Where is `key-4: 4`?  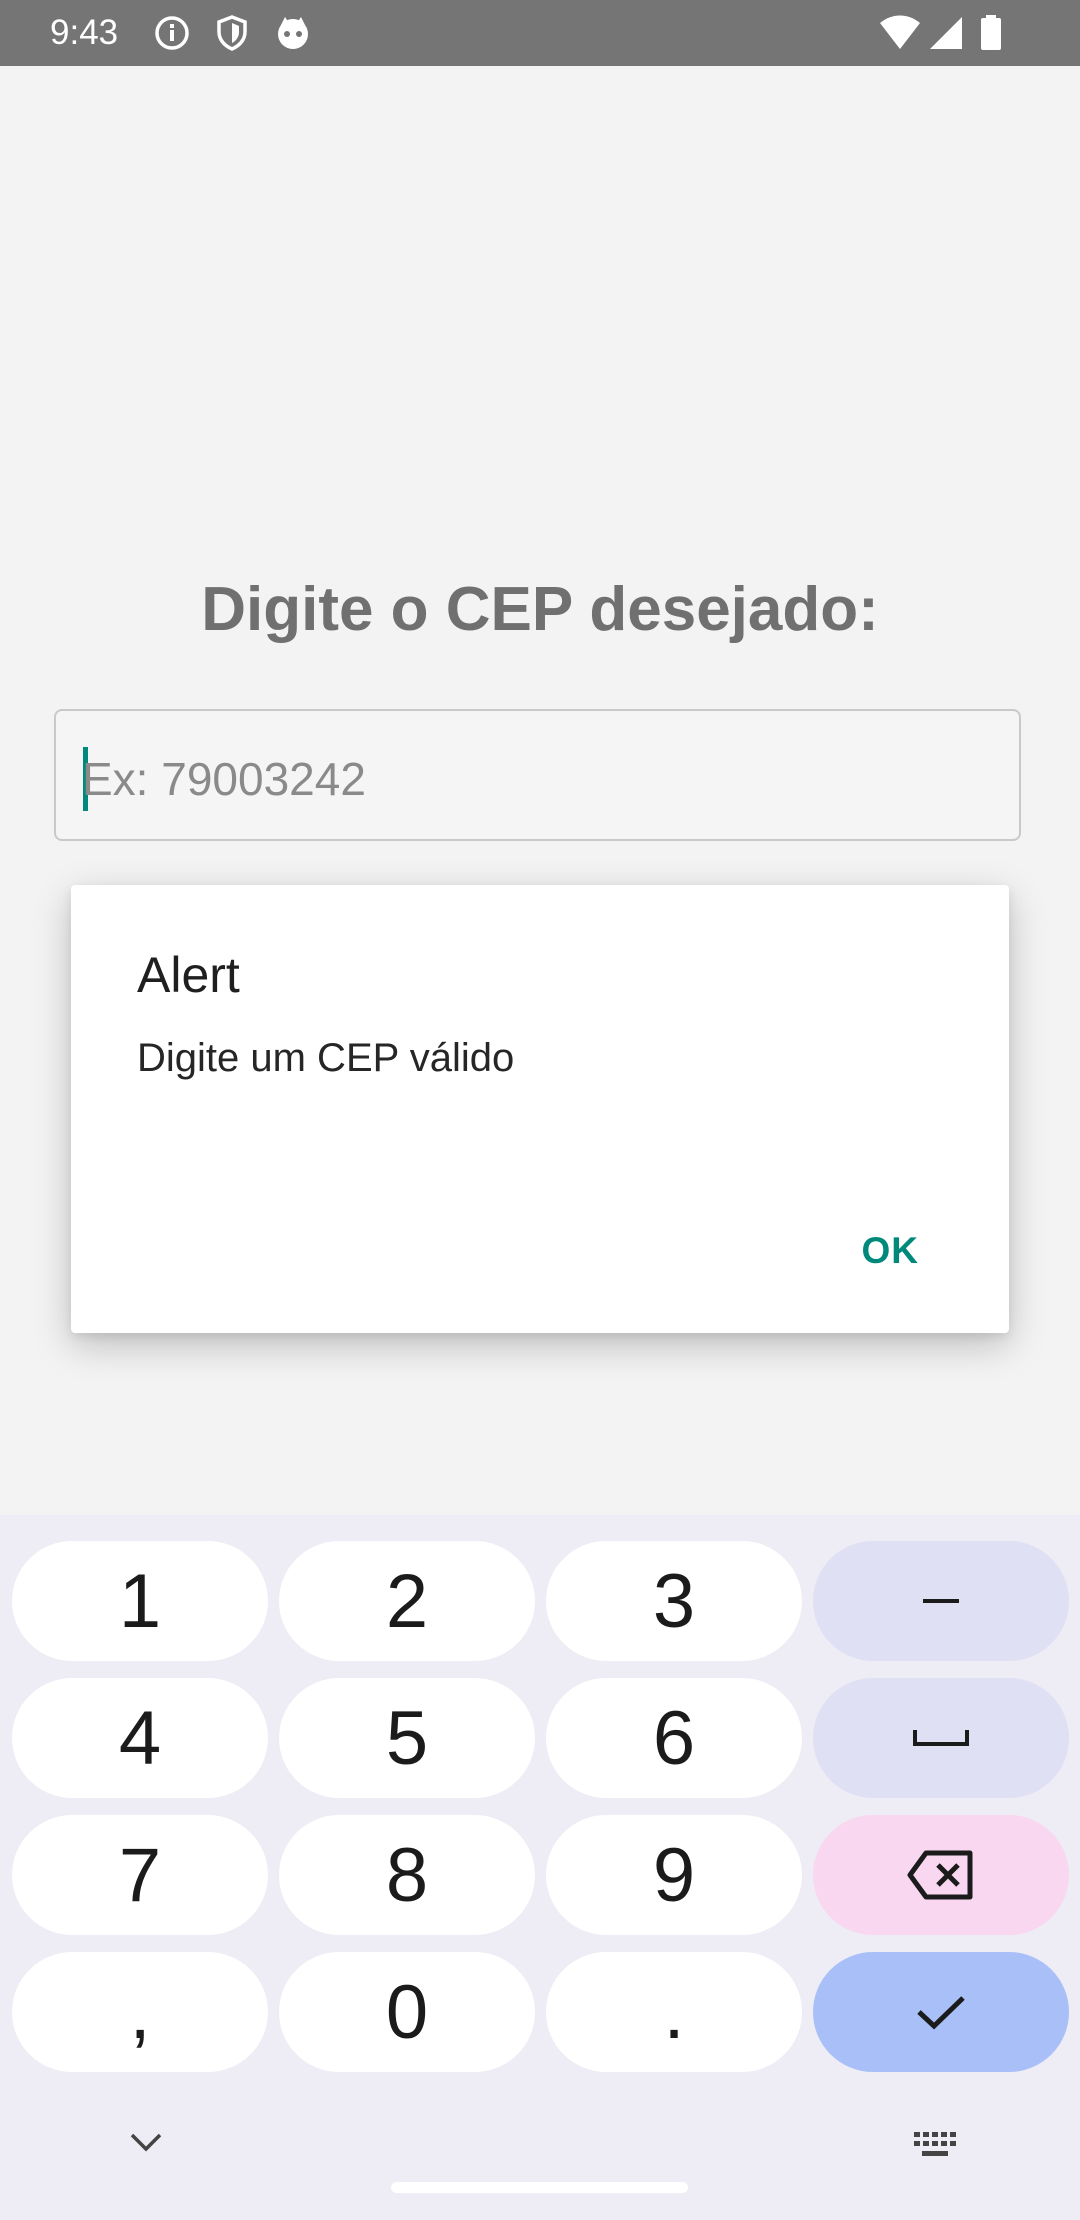
key-4: 4 is located at coordinates (140, 1738).